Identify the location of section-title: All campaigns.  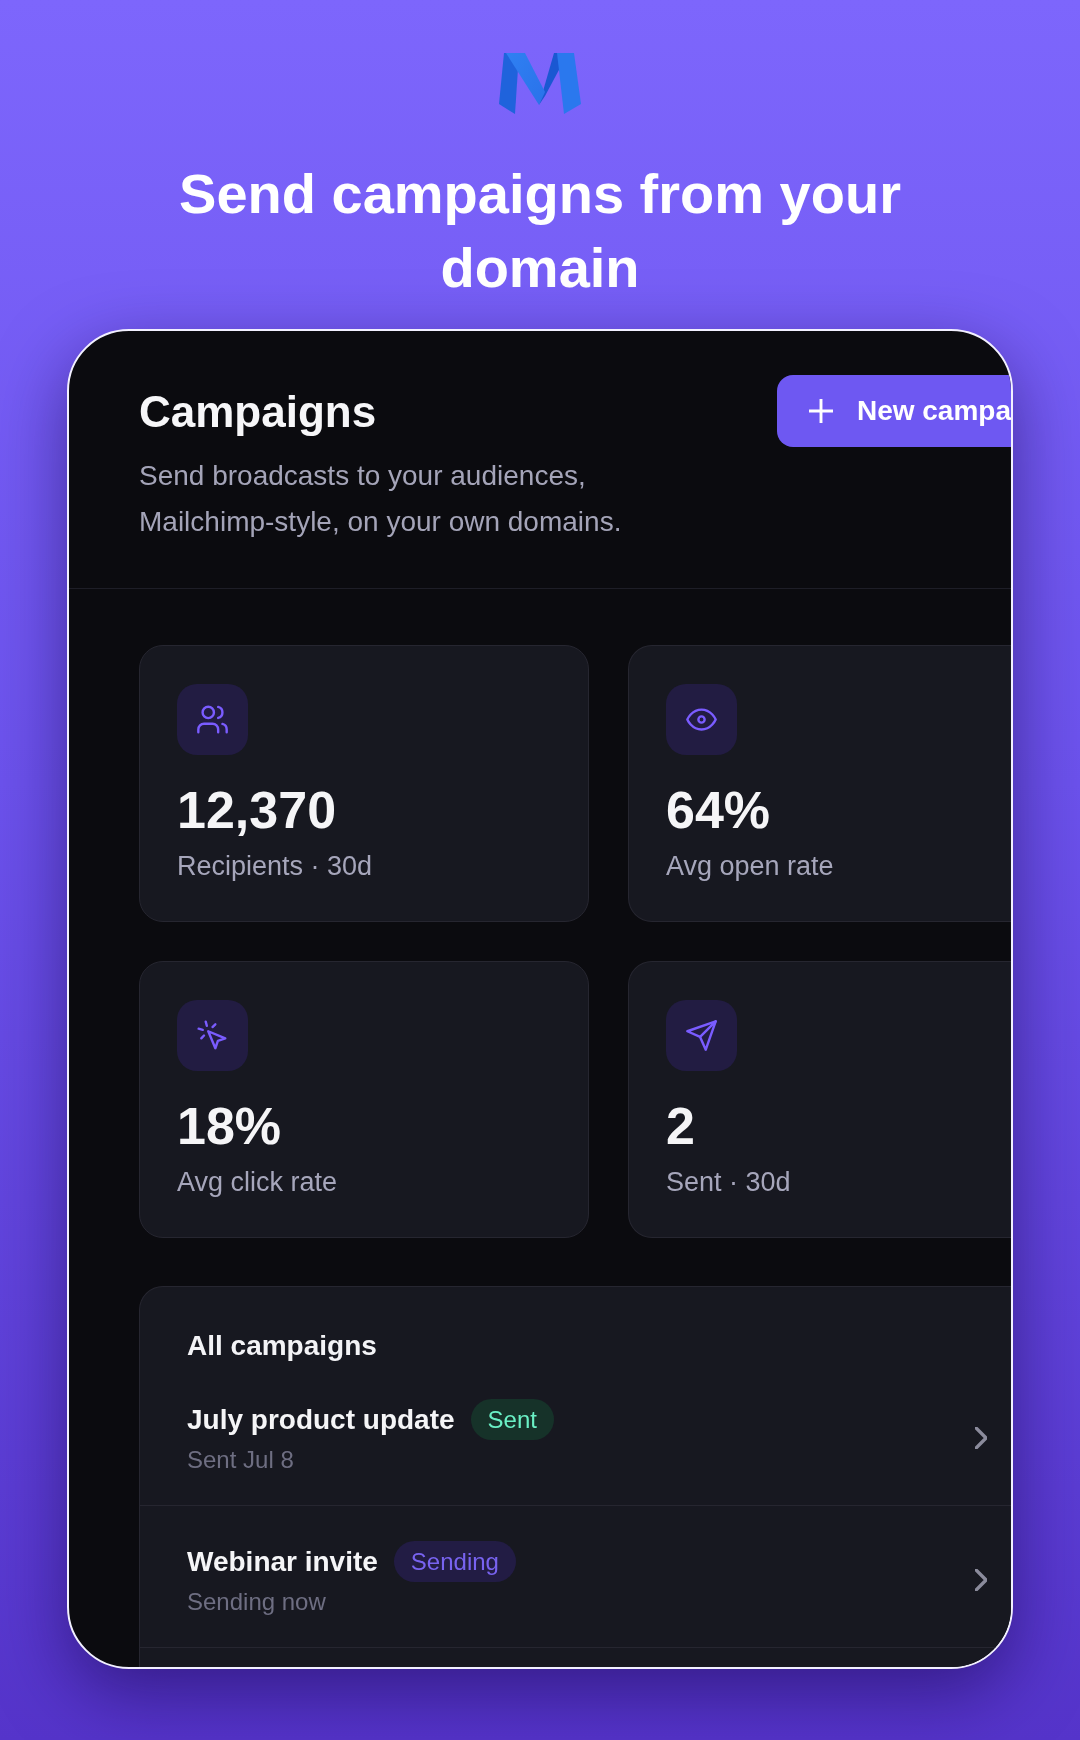
(282, 1346).